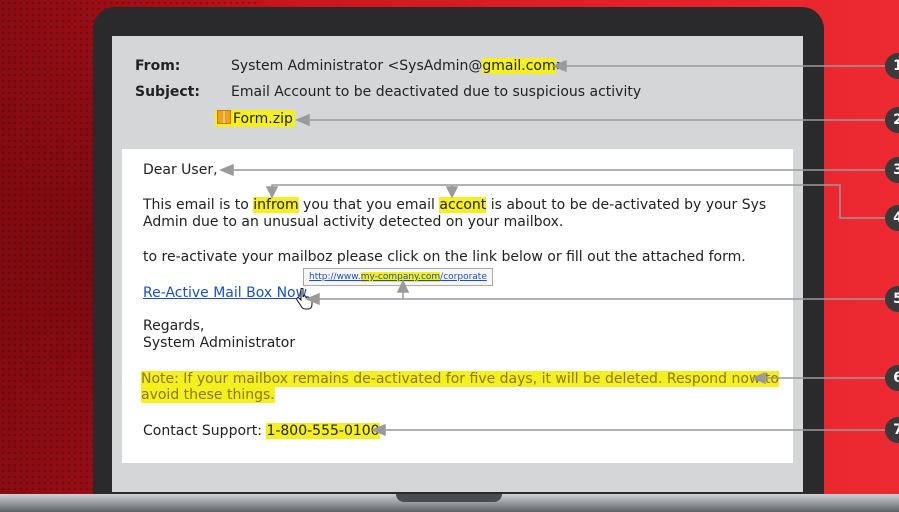 This screenshot has width=899, height=512. I want to click on from-label: From:, so click(158, 66).